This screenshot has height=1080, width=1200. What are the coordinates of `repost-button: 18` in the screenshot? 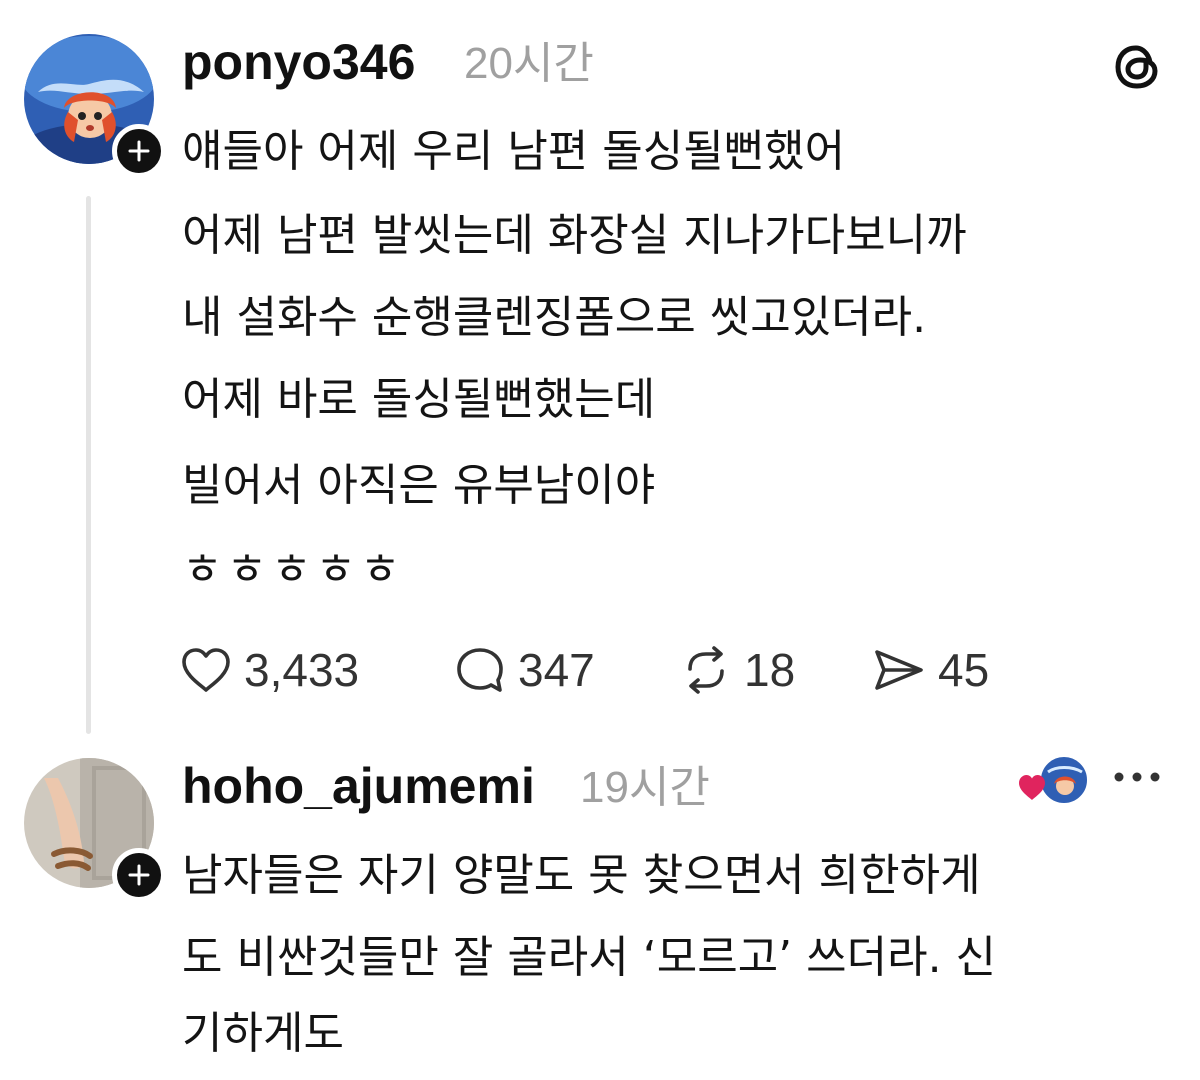 It's located at (737, 670).